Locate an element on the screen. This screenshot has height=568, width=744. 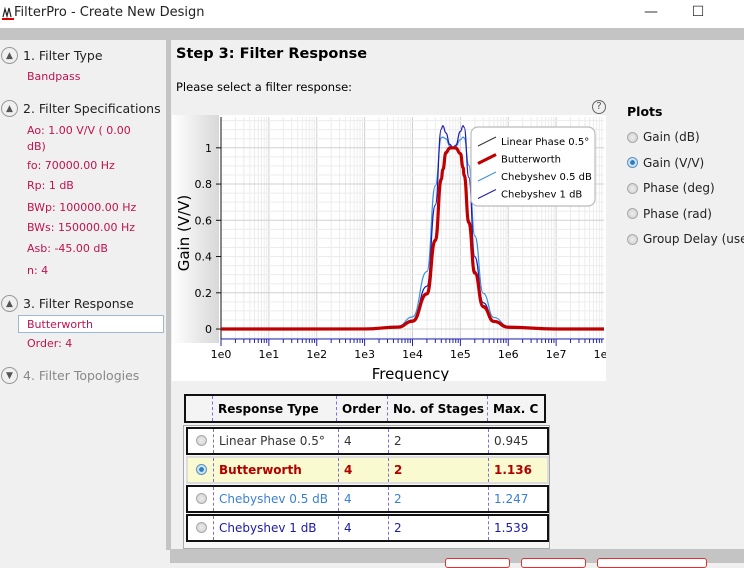
legend-label: Chebyshev 1 dB is located at coordinates (541, 195).